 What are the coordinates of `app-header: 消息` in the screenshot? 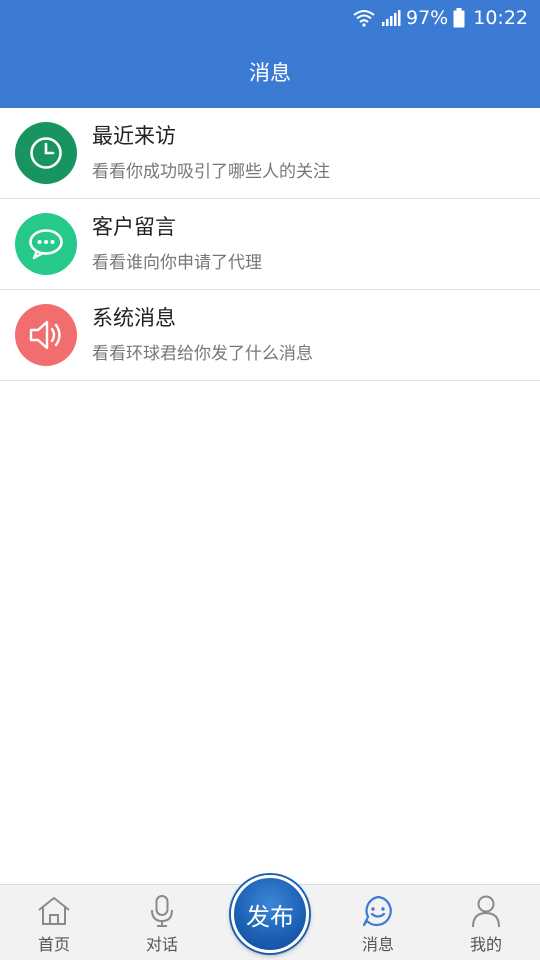 It's located at (270, 72).